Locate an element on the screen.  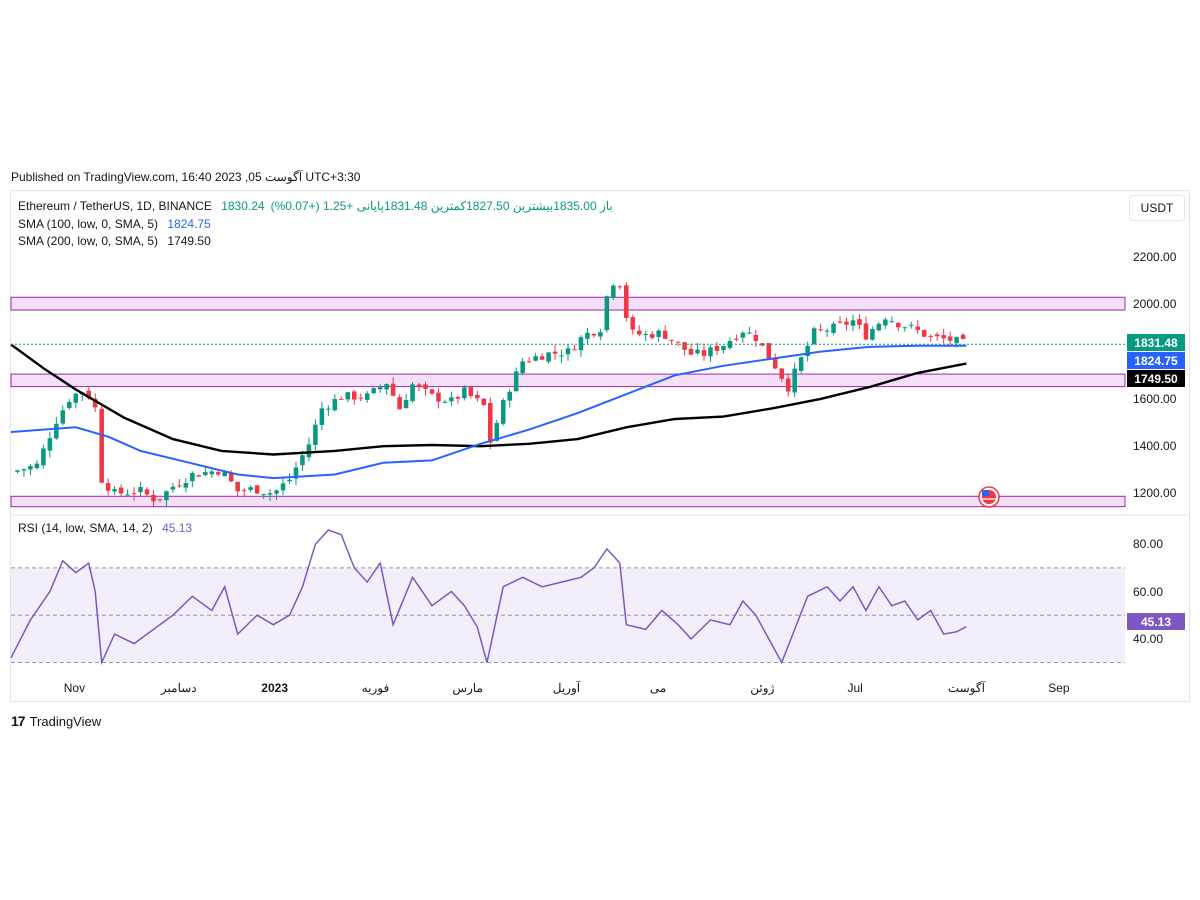
price-tick-label: 2200.00 is located at coordinates (1155, 257).